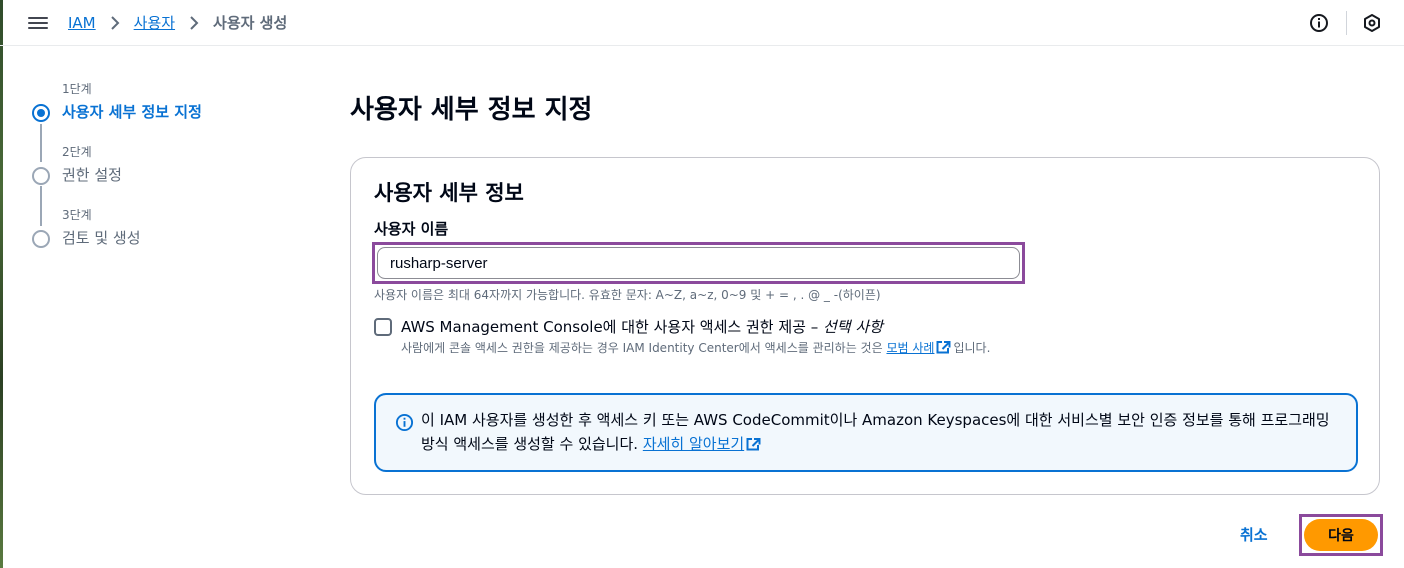 The width and height of the screenshot is (1404, 568). I want to click on window-edge, so click(1, 284).